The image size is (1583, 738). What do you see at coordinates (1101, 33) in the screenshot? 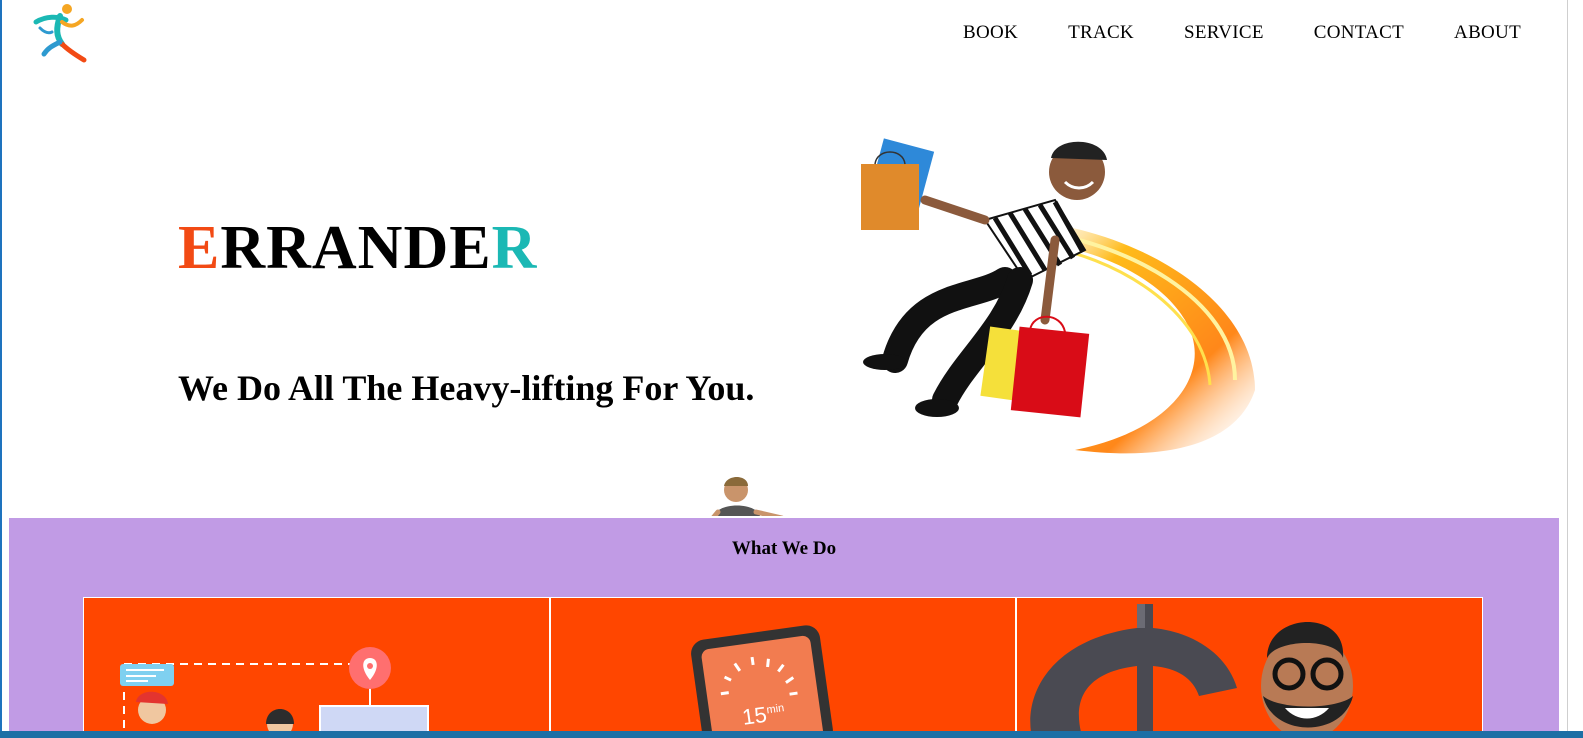
I see `nav-track: TRACK` at bounding box center [1101, 33].